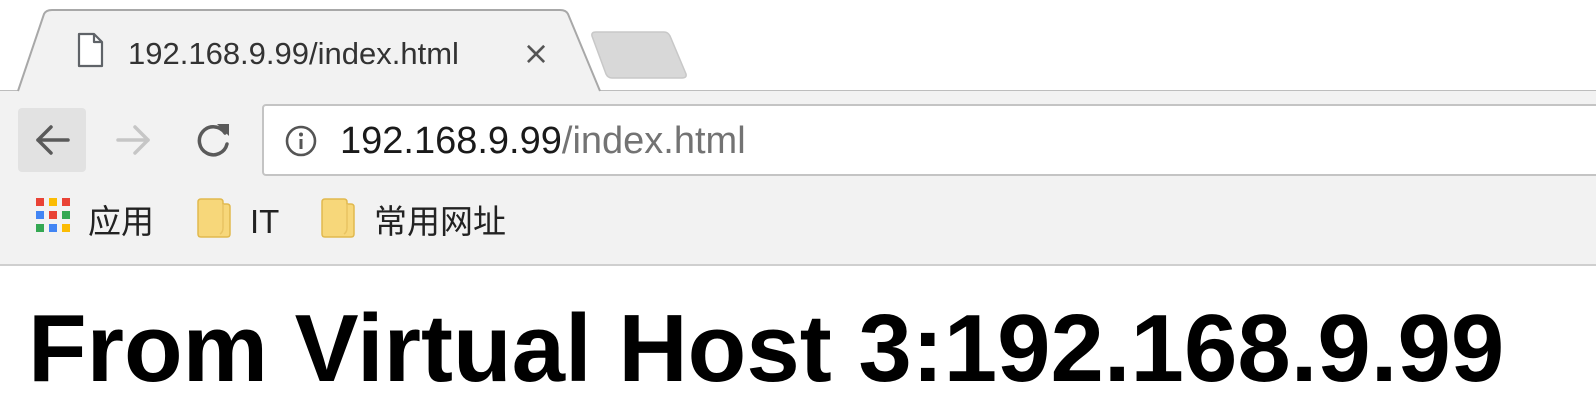  What do you see at coordinates (121, 221) in the screenshot?
I see `bookmark-label: 应用` at bounding box center [121, 221].